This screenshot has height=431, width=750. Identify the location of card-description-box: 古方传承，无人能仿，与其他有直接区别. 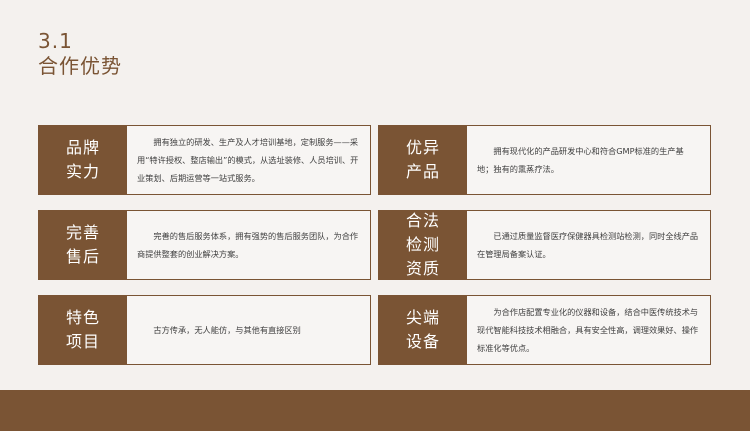
(248, 330).